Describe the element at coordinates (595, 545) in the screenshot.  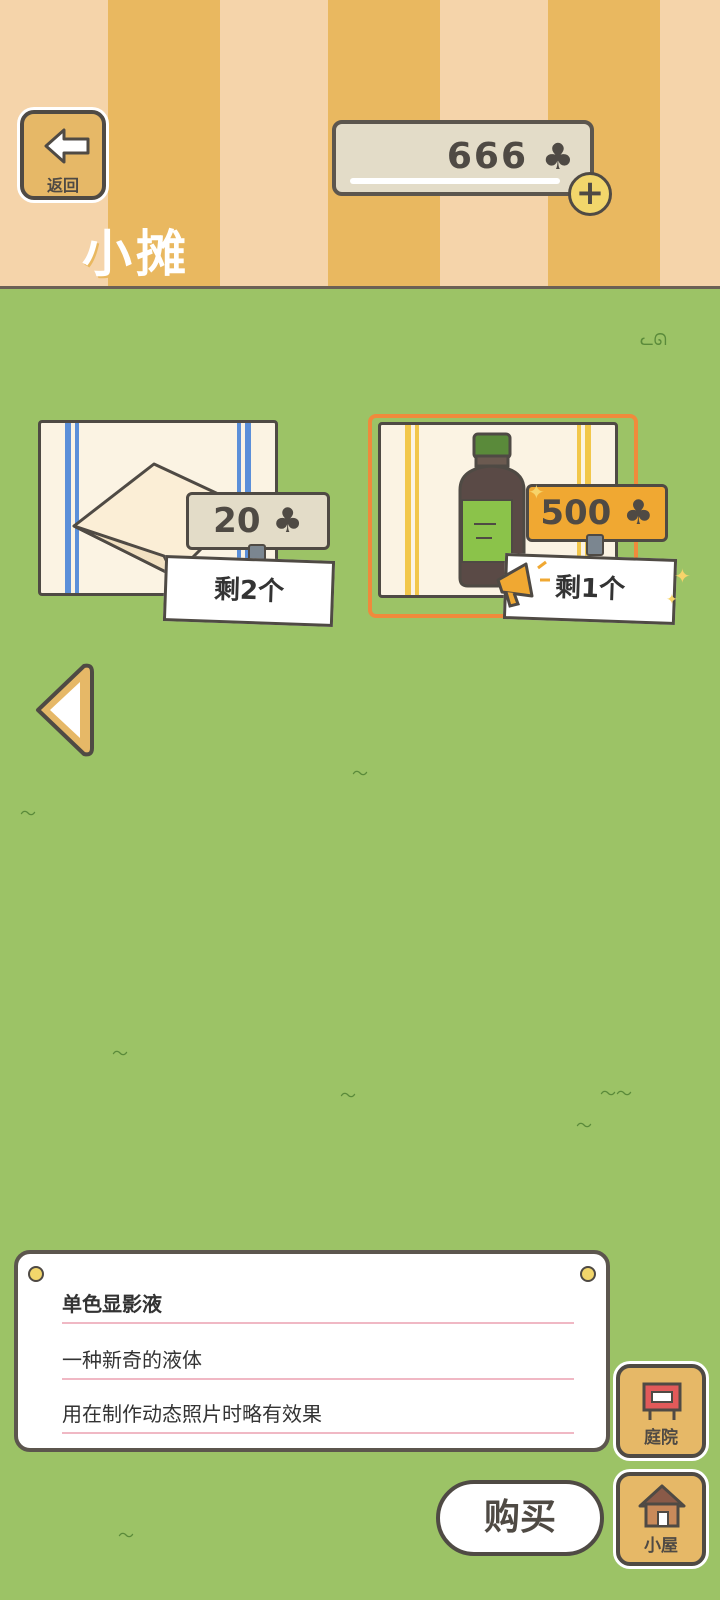
I see `tag-pin` at that location.